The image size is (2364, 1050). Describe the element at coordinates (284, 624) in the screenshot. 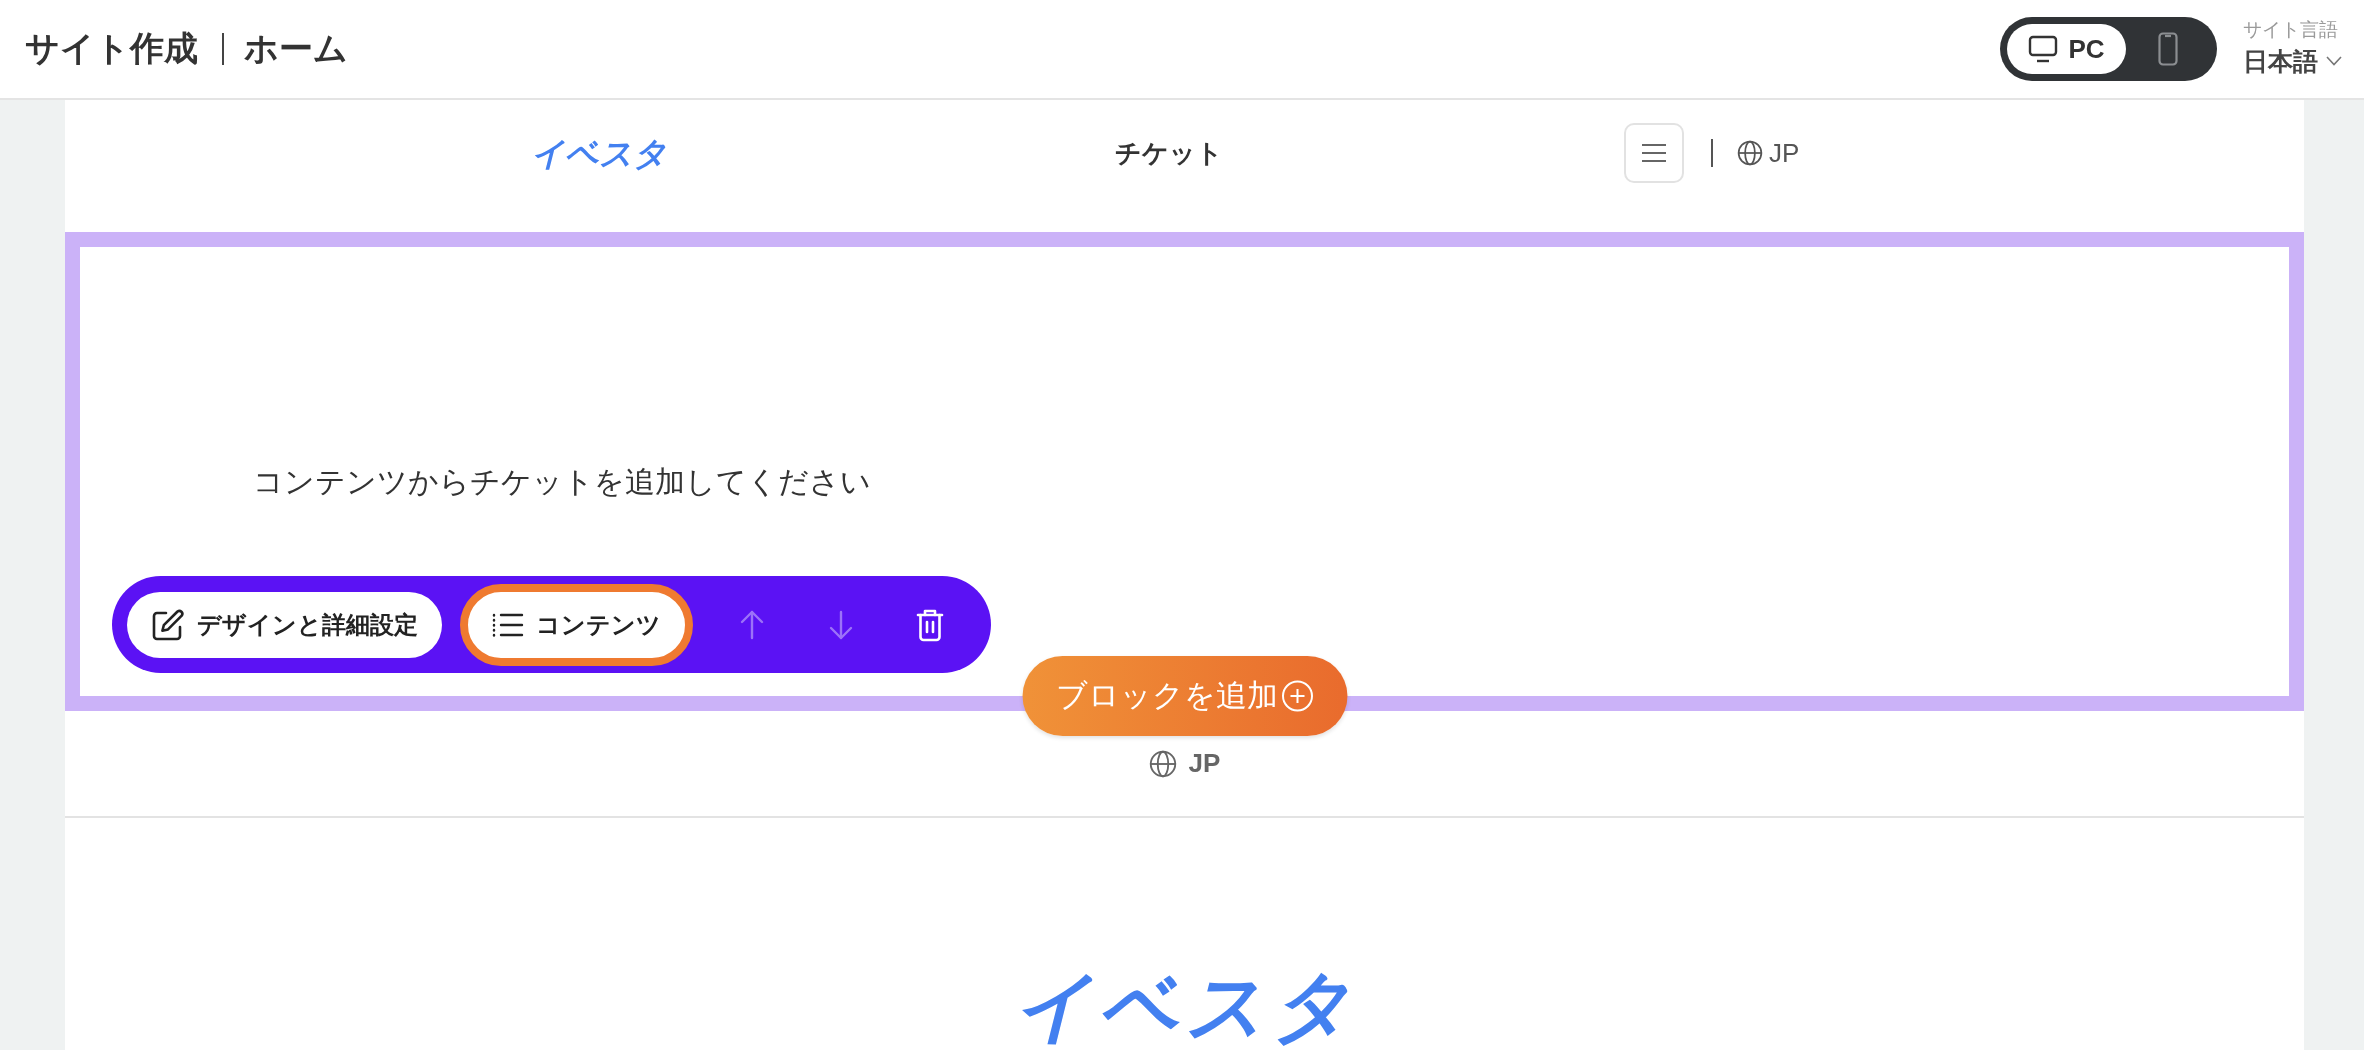

I see `design-settings-button: デザインと詳細設定` at that location.